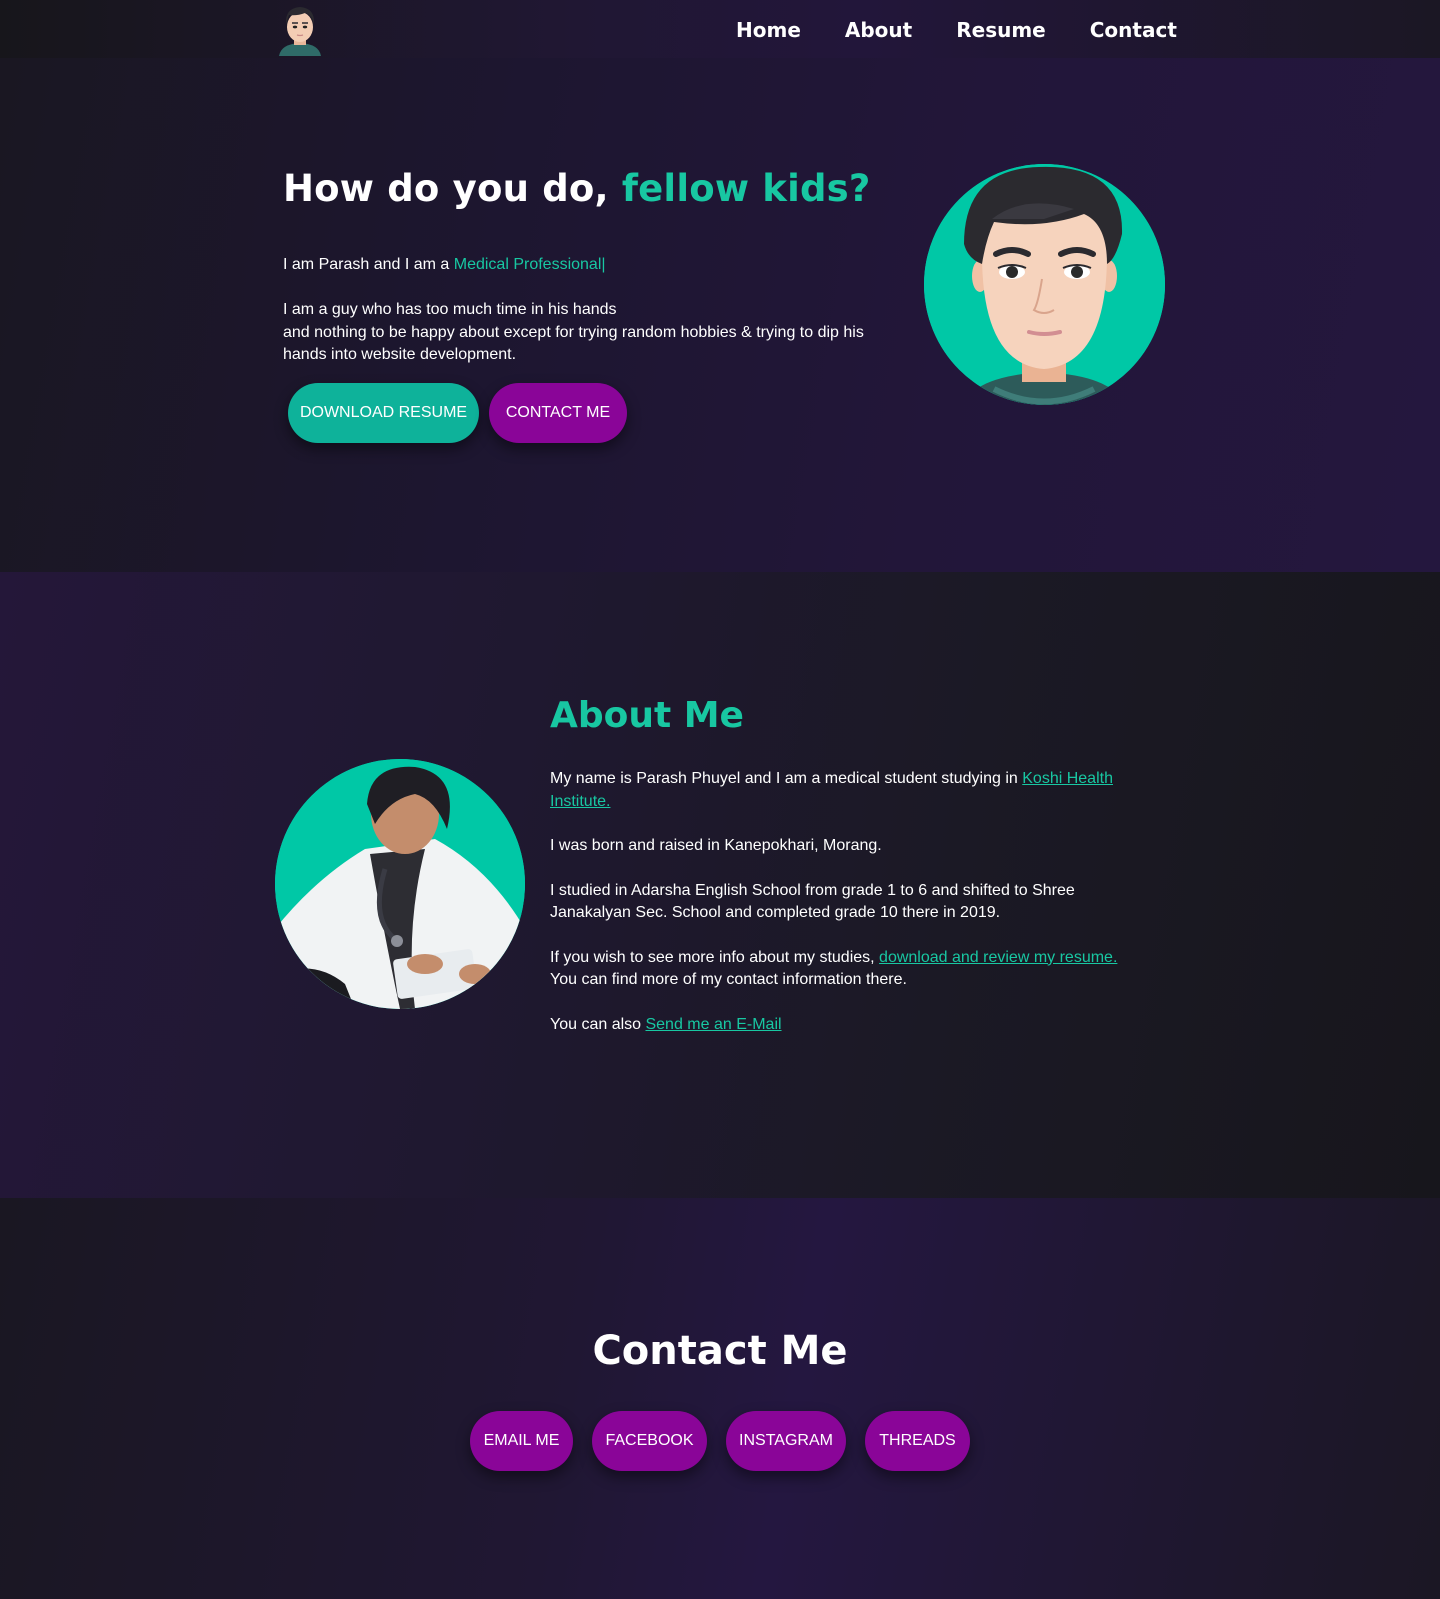 The height and width of the screenshot is (1599, 1440). Describe the element at coordinates (1001, 30) in the screenshot. I see `nav-link-resume: Resume` at that location.